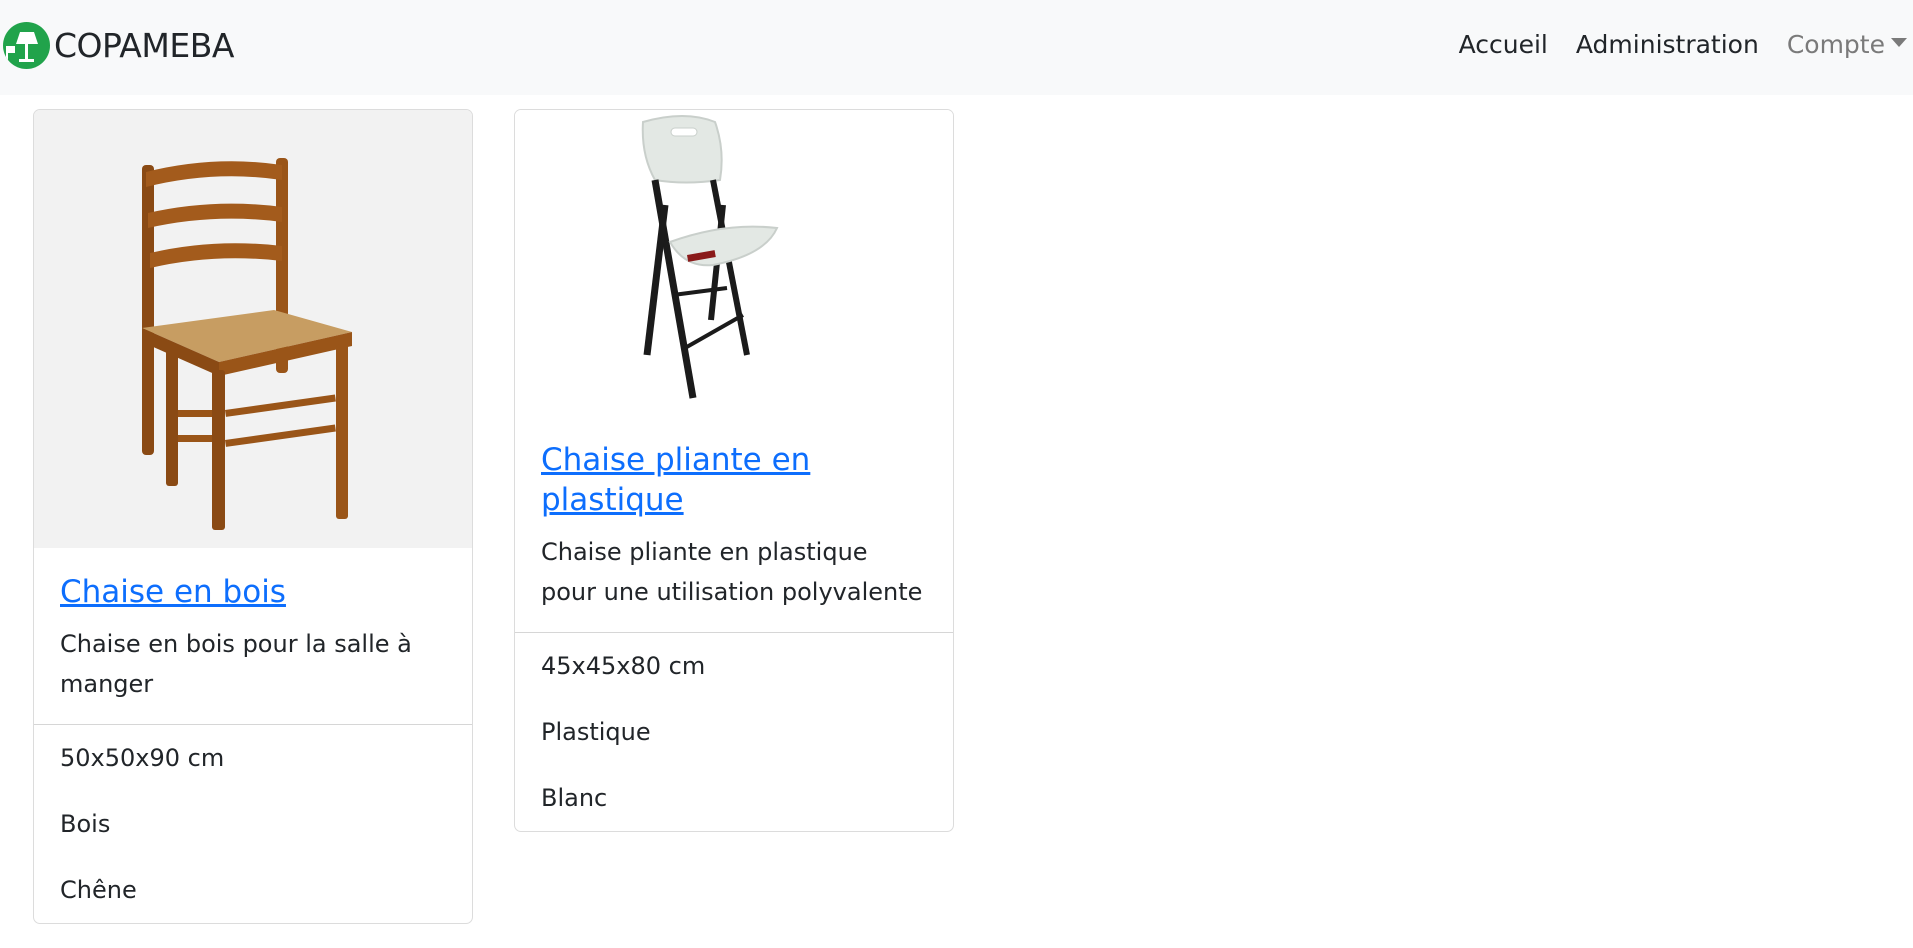 The height and width of the screenshot is (948, 1913). I want to click on product-specs-list: 45x45x80 cm Plastique Blanc, so click(734, 731).